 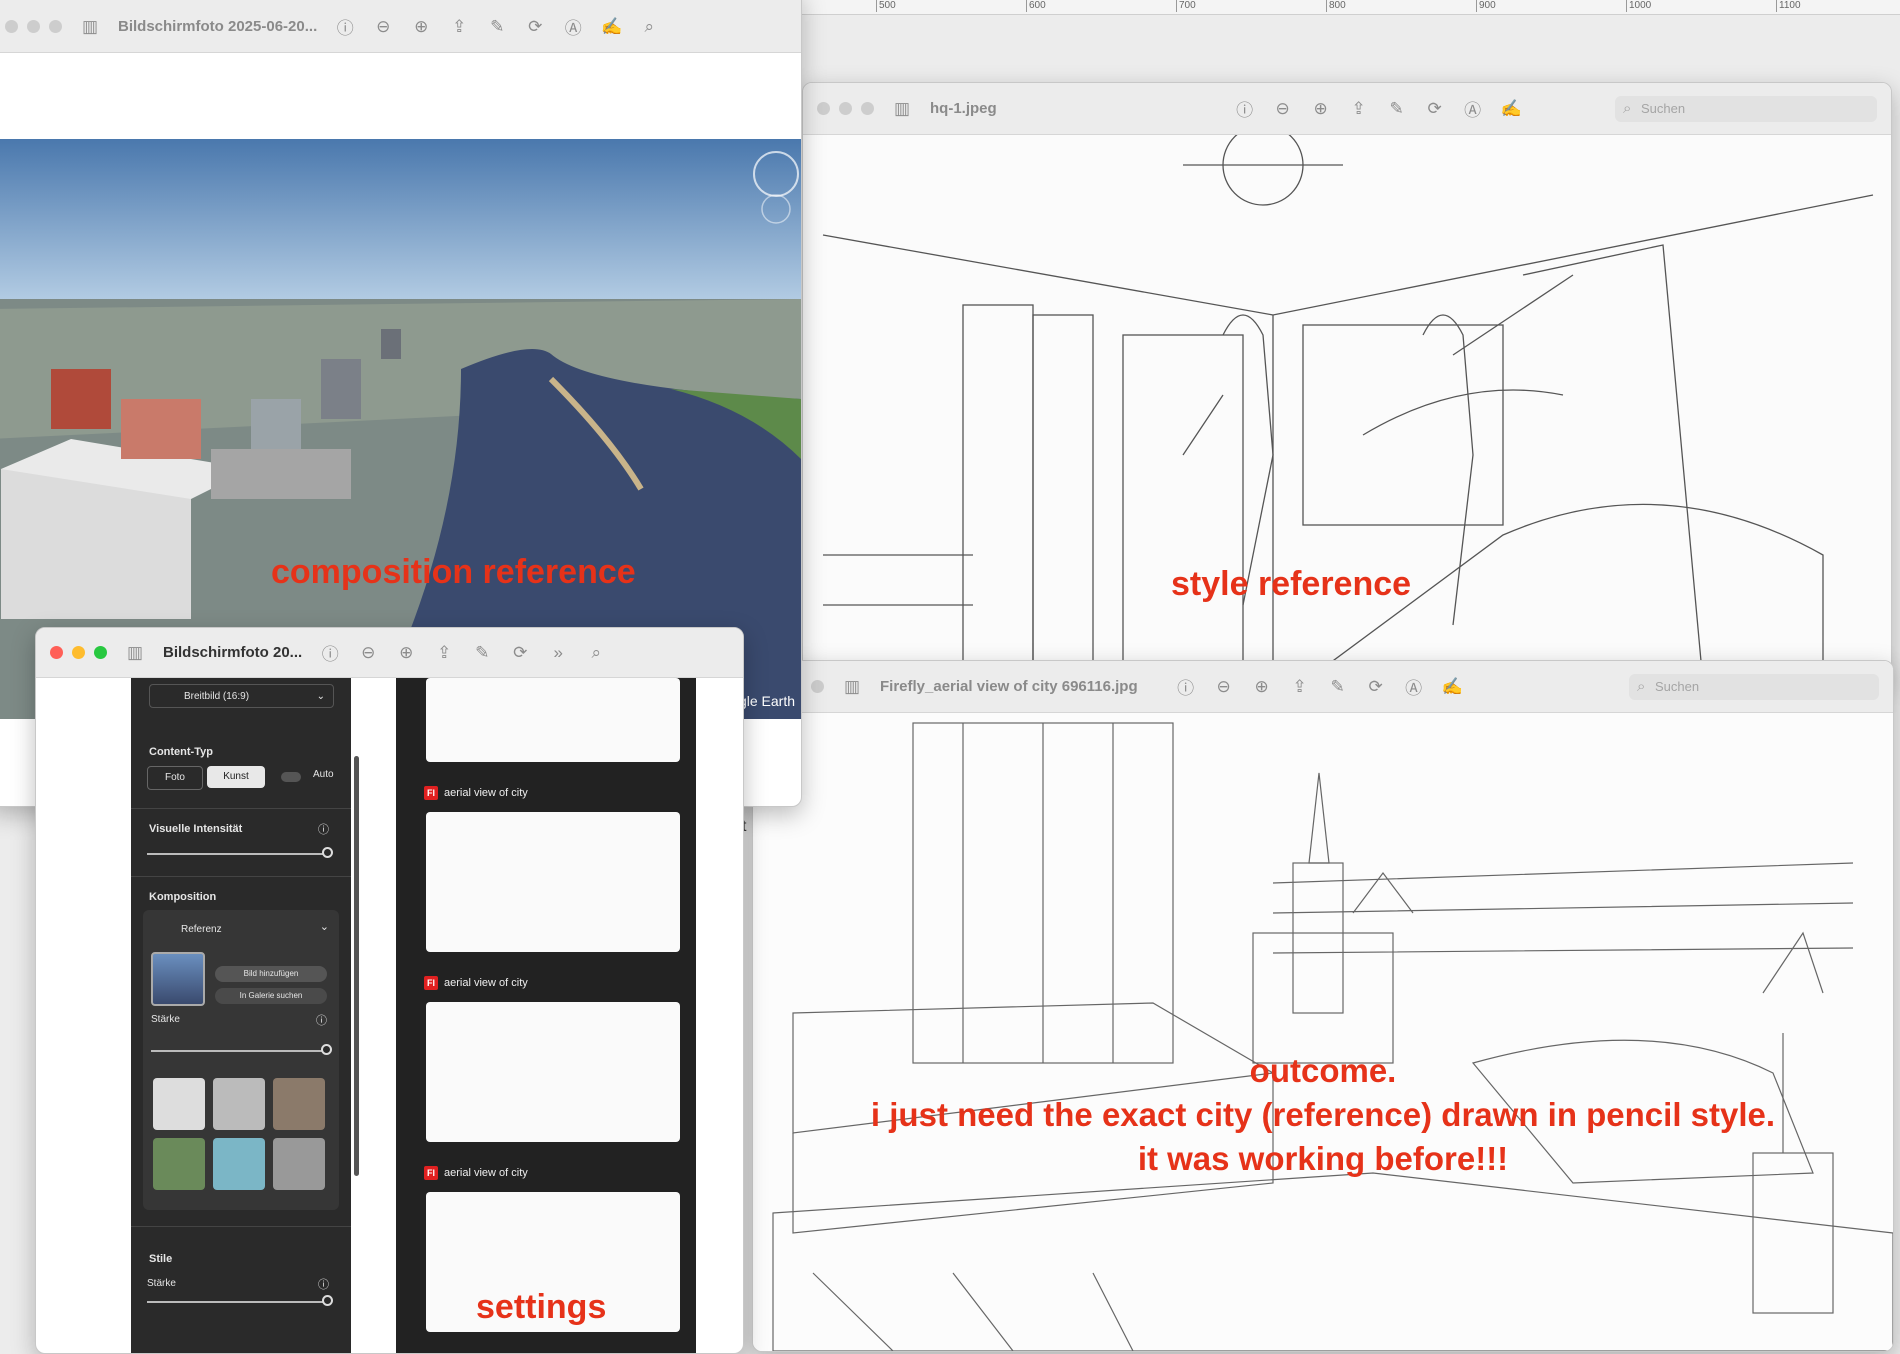 What do you see at coordinates (196, 829) in the screenshot?
I see `visual-intensity-heading: Visuelle Intensität` at bounding box center [196, 829].